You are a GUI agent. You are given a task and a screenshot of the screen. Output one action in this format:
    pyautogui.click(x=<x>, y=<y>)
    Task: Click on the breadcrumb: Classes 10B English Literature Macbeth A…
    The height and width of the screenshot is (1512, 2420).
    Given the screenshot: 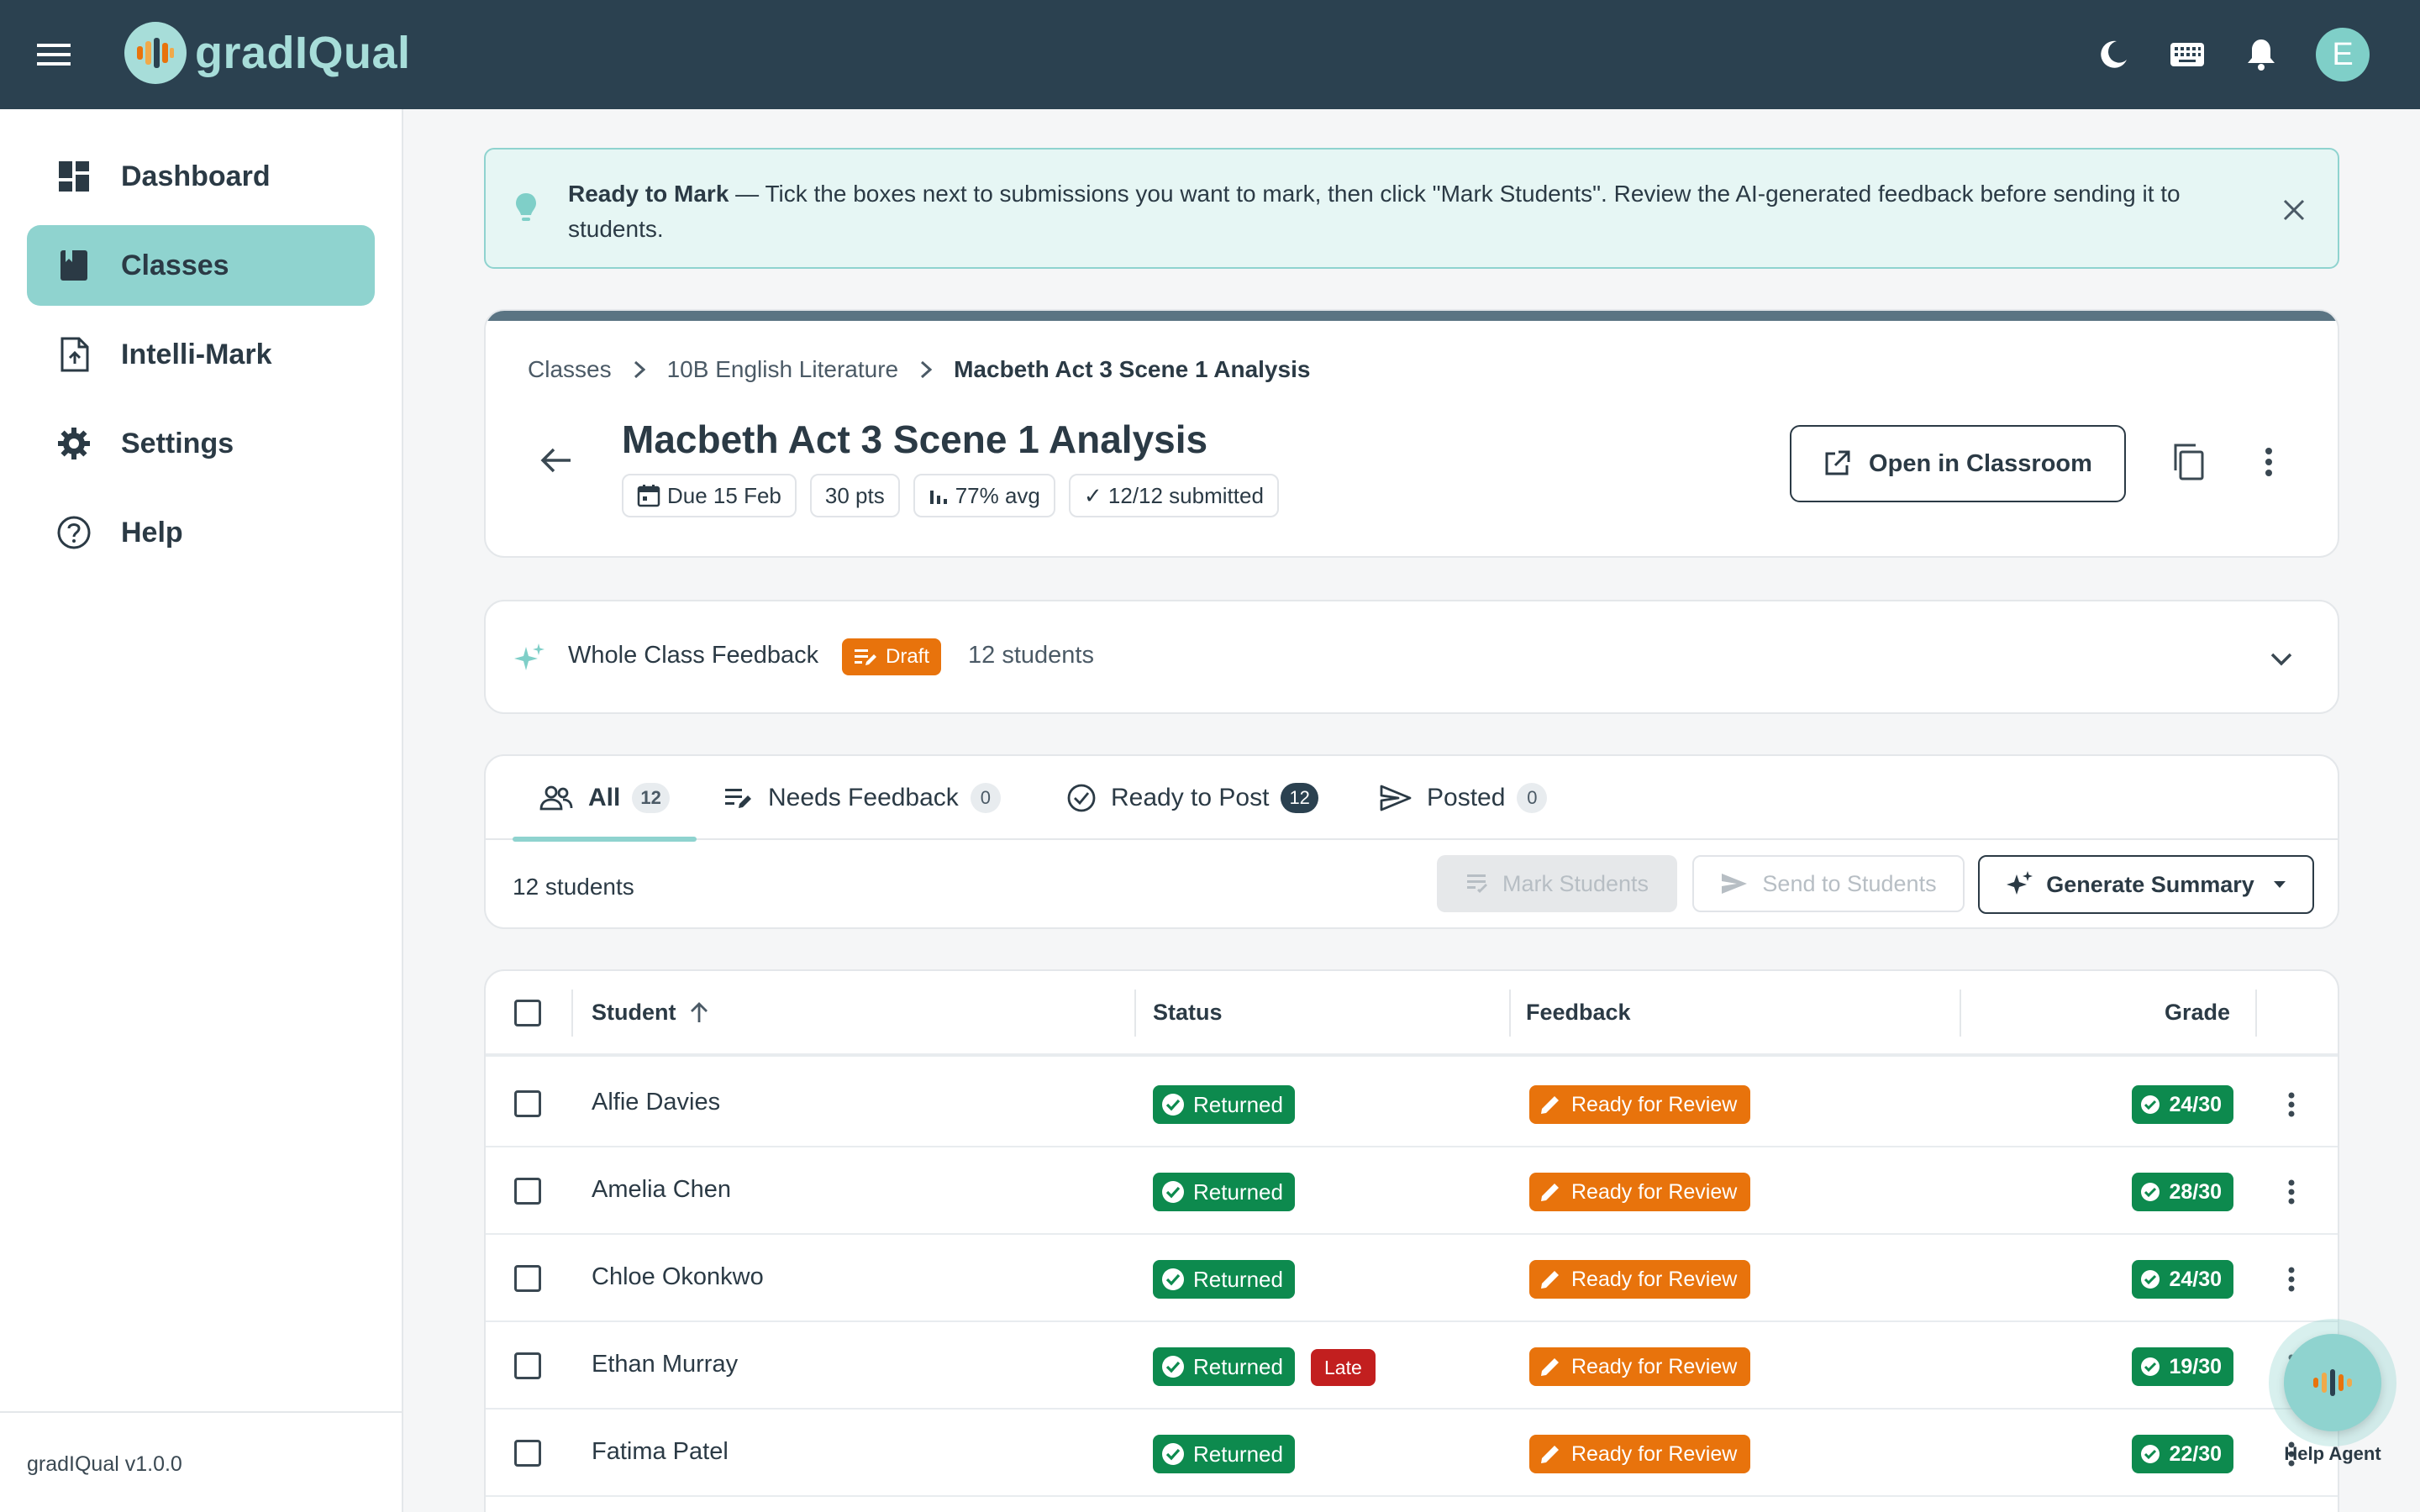 What is the action you would take?
    pyautogui.click(x=919, y=369)
    